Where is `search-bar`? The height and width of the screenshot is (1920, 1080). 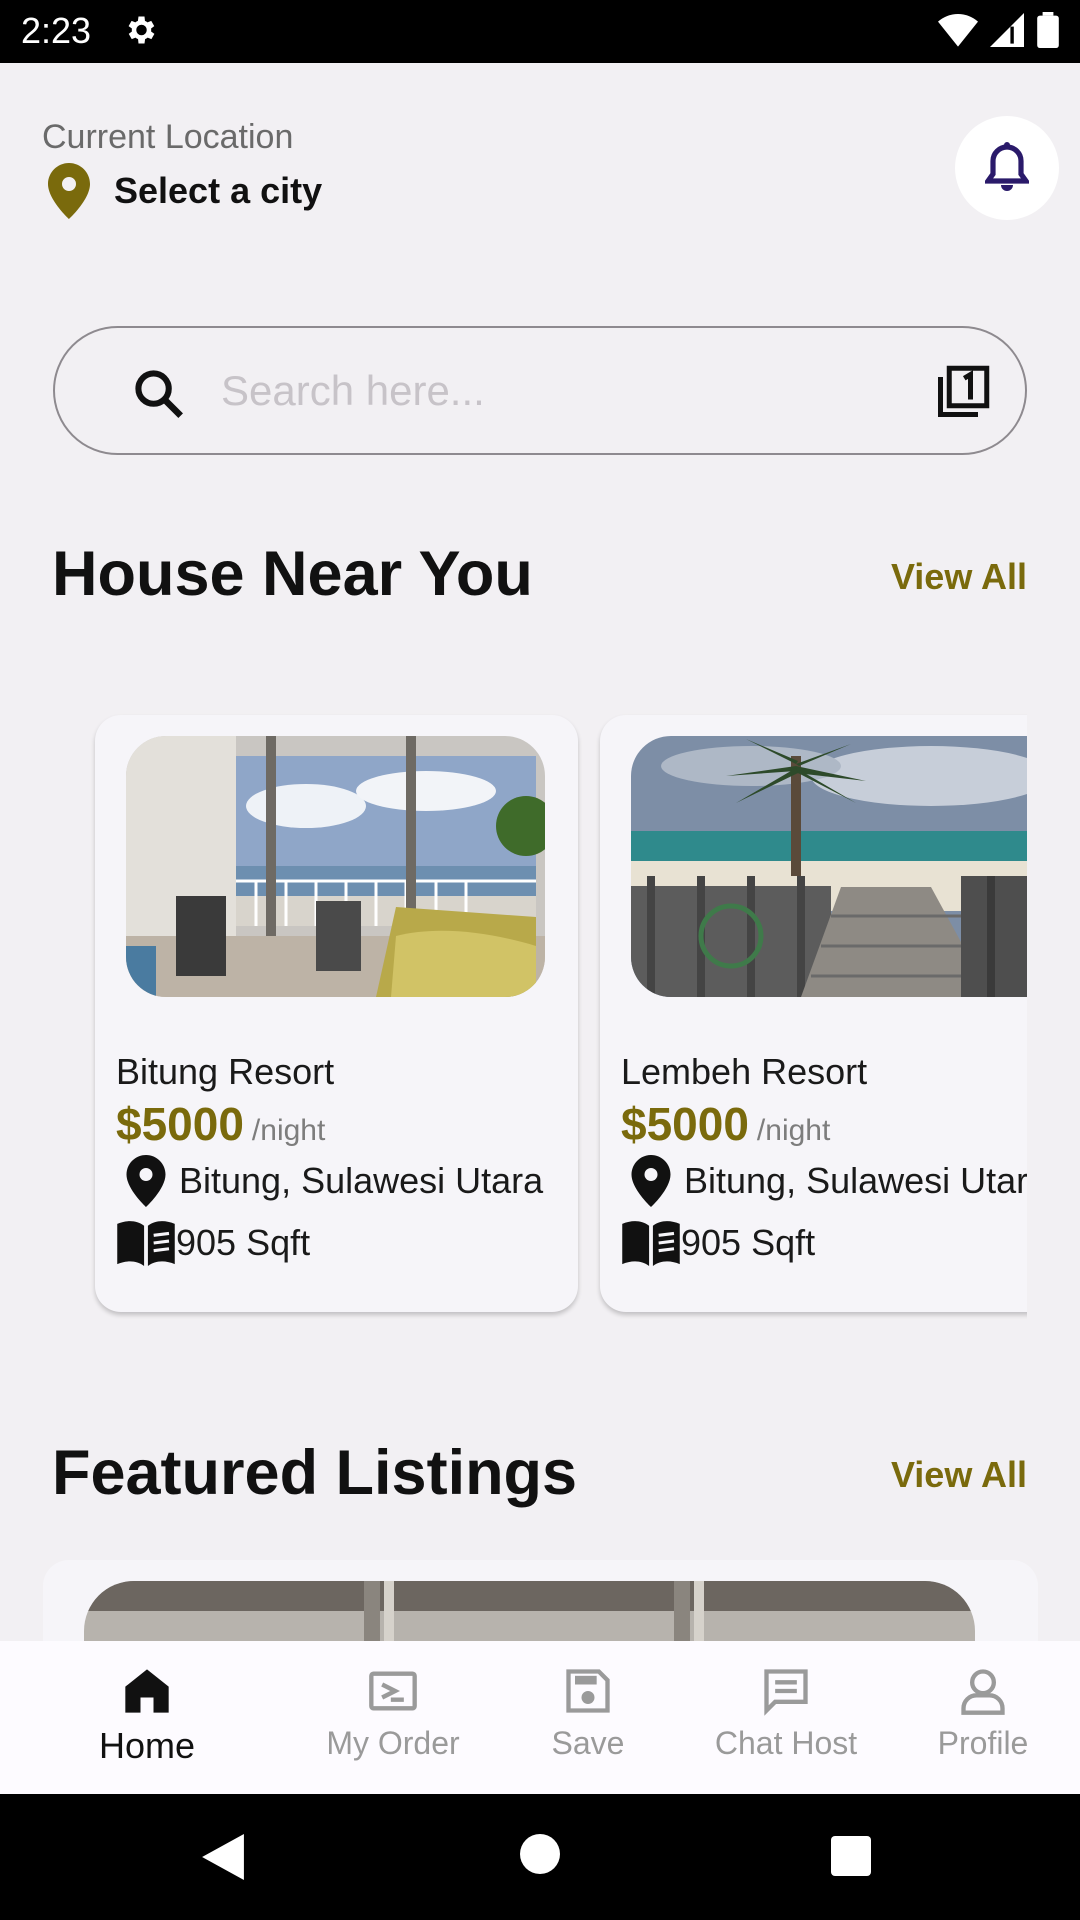
search-bar is located at coordinates (540, 390).